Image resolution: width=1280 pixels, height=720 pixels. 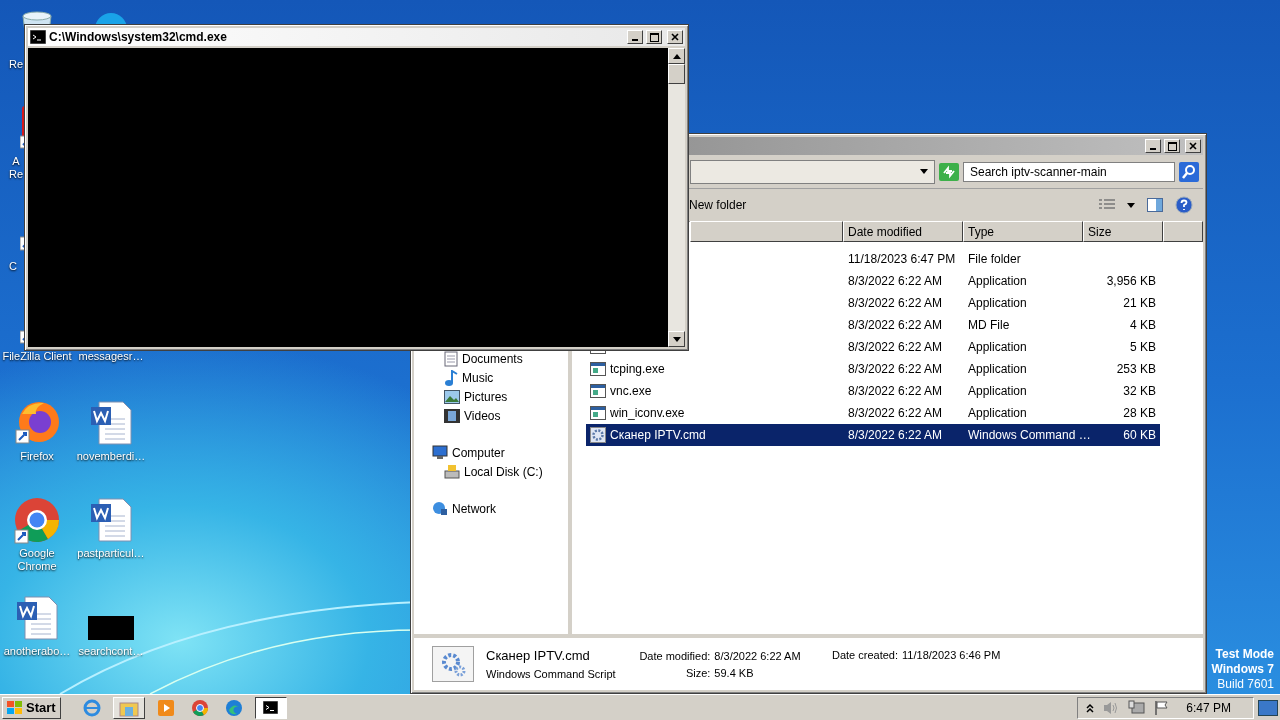 I want to click on address-field, so click(x=812, y=171).